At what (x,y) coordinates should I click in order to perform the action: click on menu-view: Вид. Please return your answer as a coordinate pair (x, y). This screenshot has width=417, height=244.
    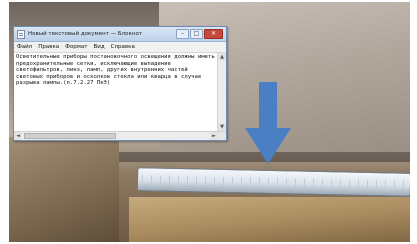
    Looking at the image, I should click on (98, 47).